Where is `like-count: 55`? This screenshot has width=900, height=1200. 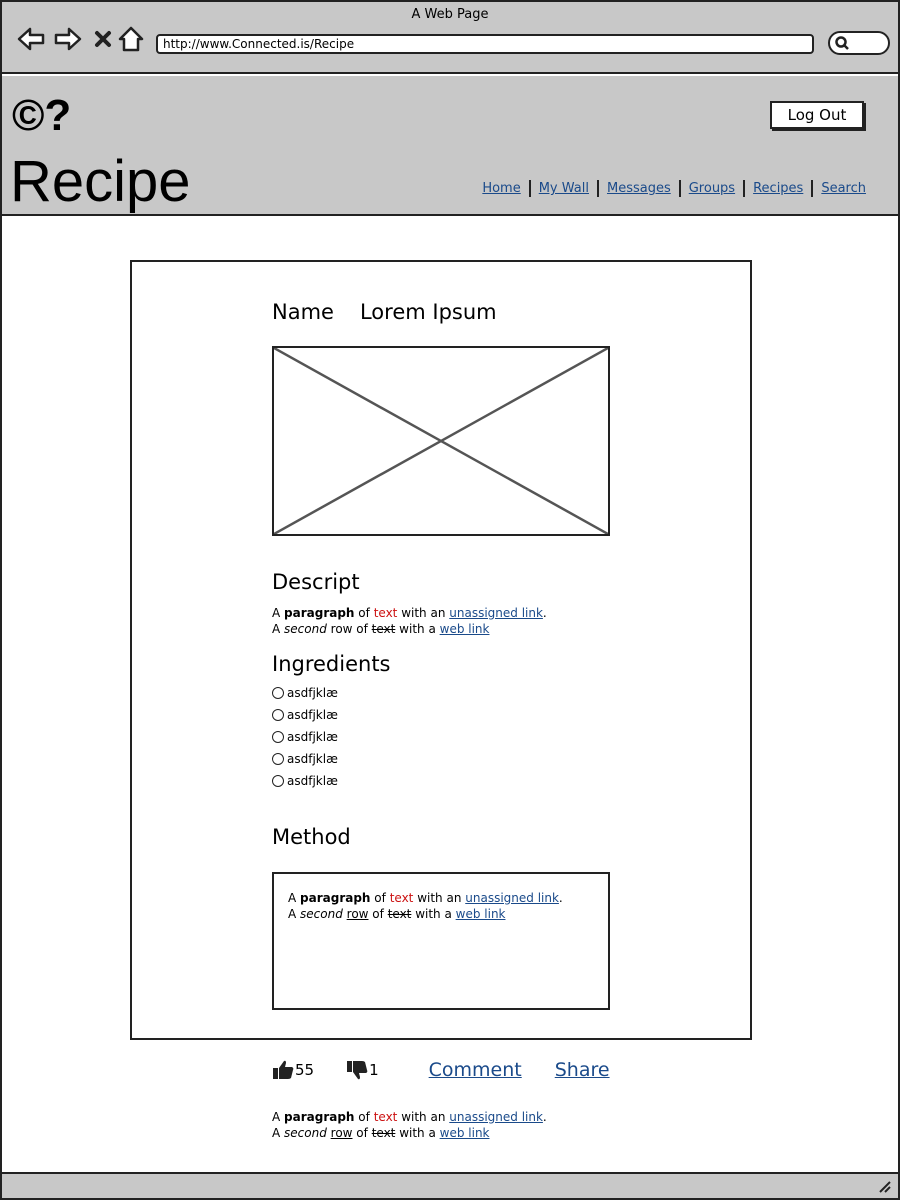
like-count: 55 is located at coordinates (305, 1070).